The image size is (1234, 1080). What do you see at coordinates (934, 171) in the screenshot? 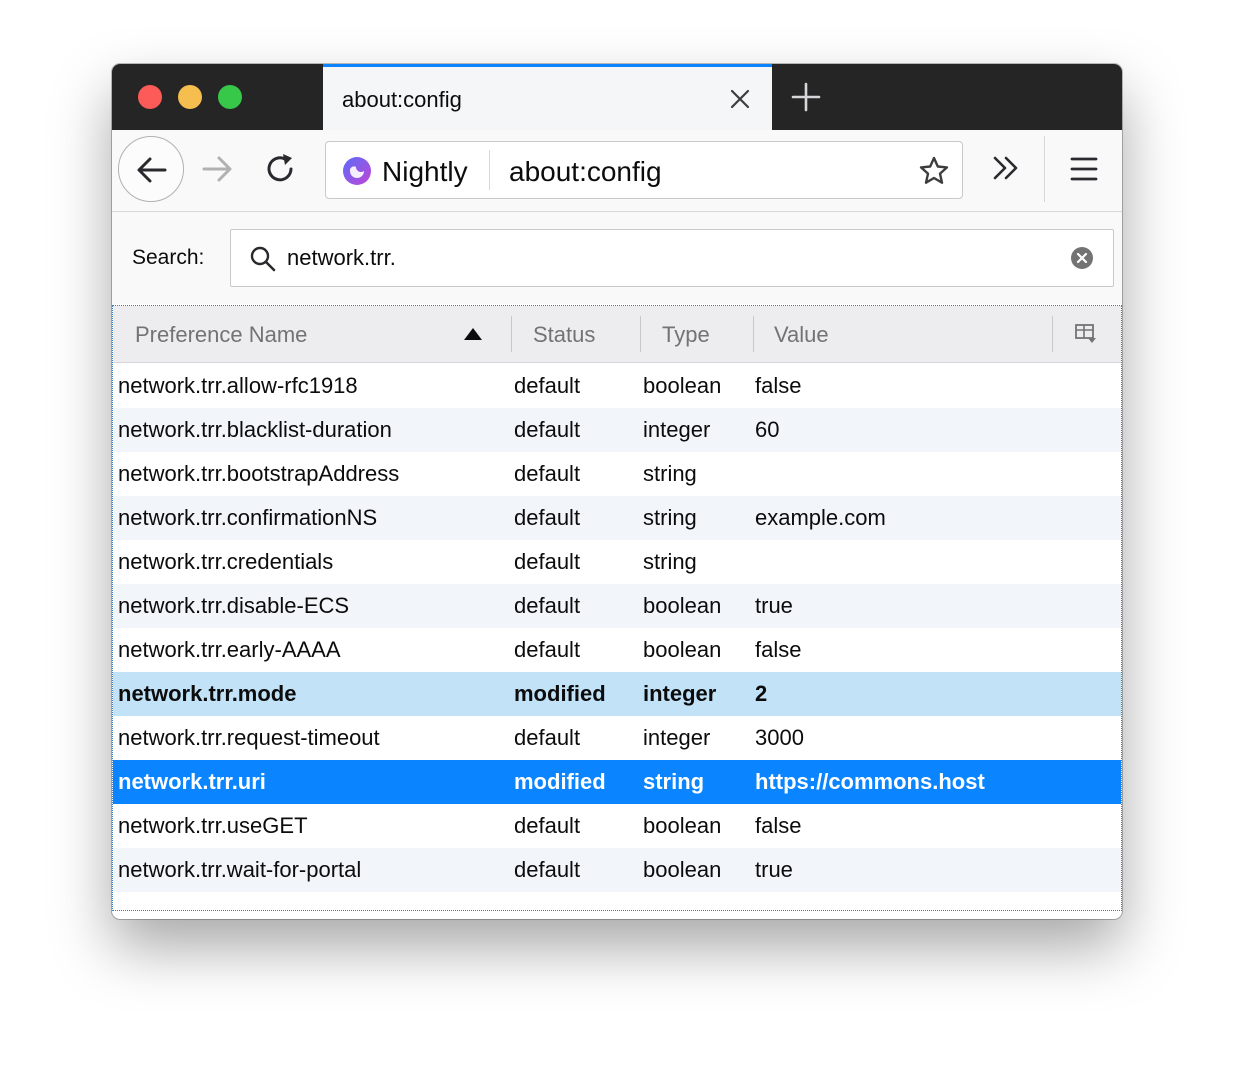
I see `star-icon` at bounding box center [934, 171].